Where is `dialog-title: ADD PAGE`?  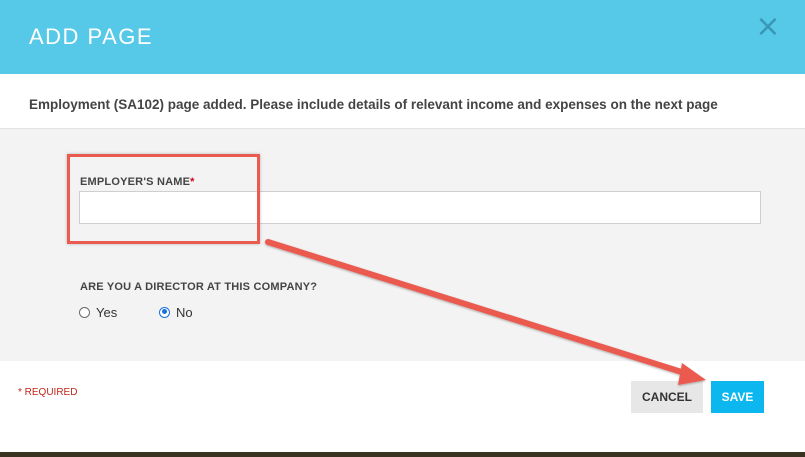 dialog-title: ADD PAGE is located at coordinates (91, 36).